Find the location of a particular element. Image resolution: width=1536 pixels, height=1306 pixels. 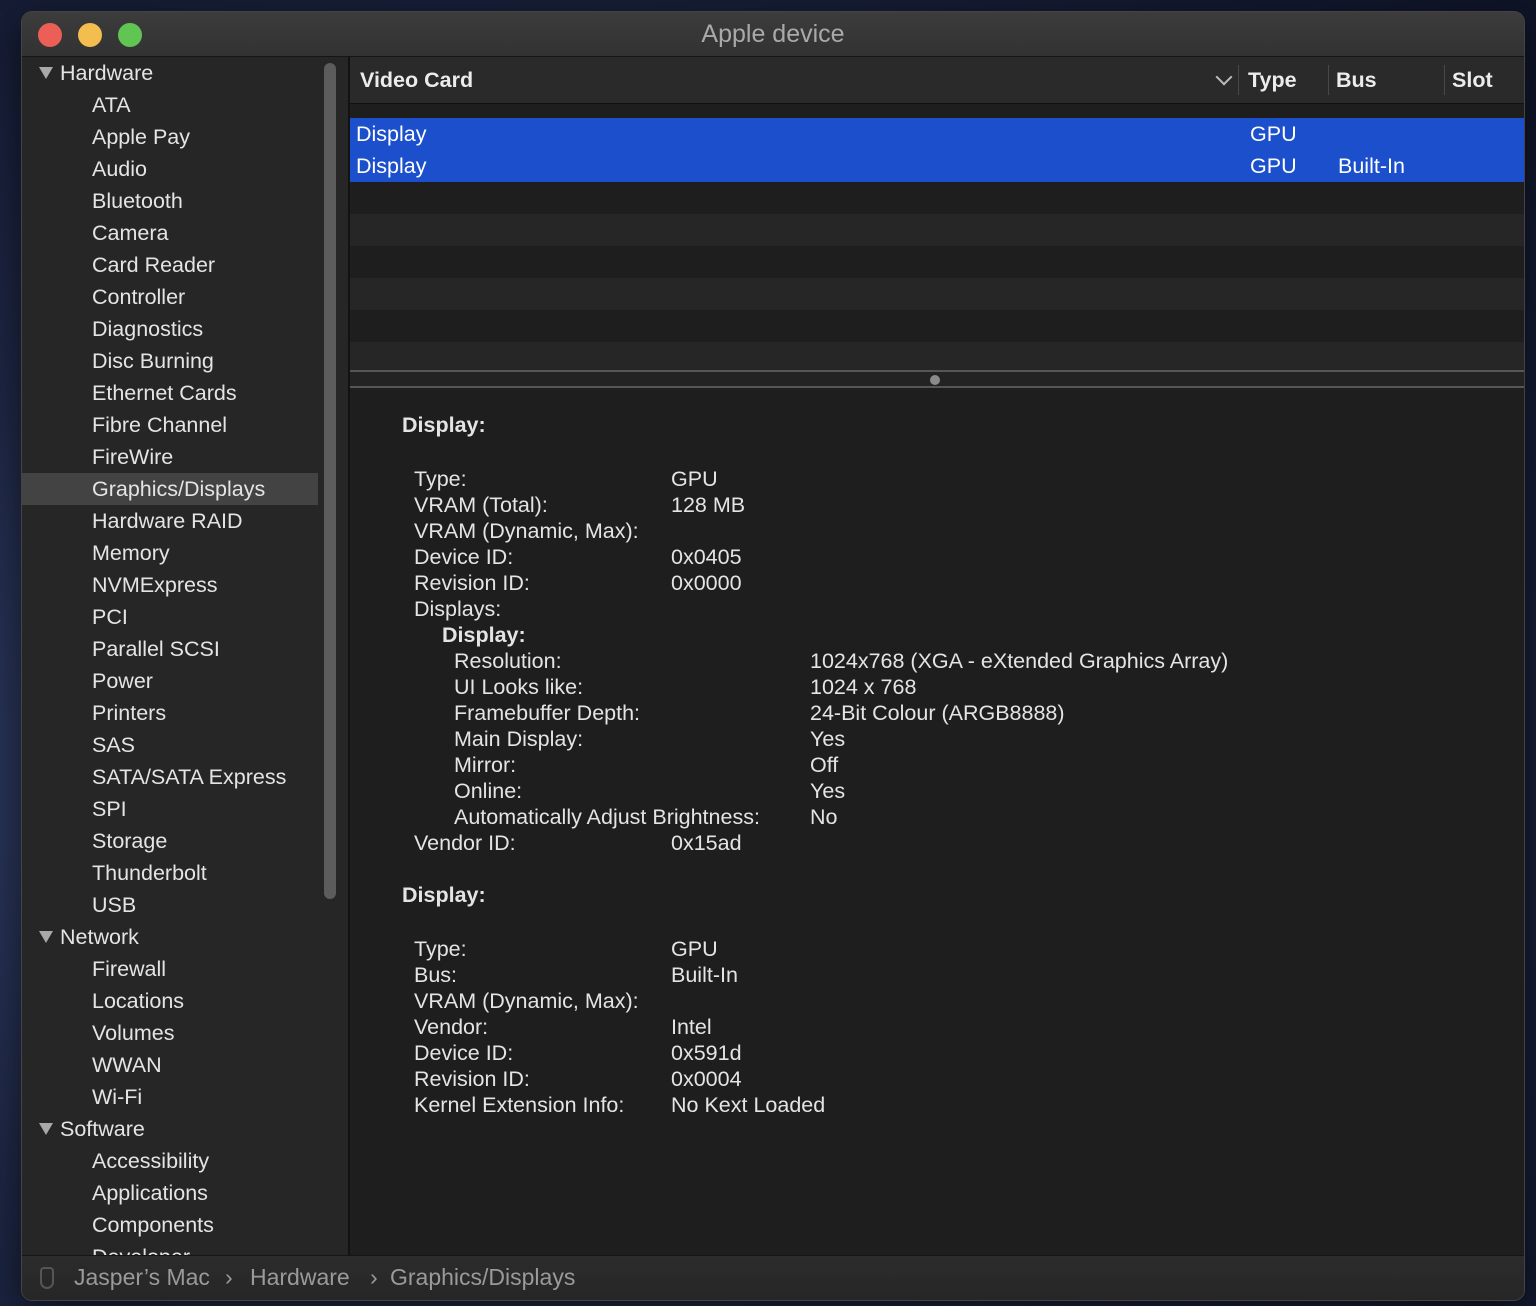

field-label: Kernel Extension Info: is located at coordinates (519, 1105).